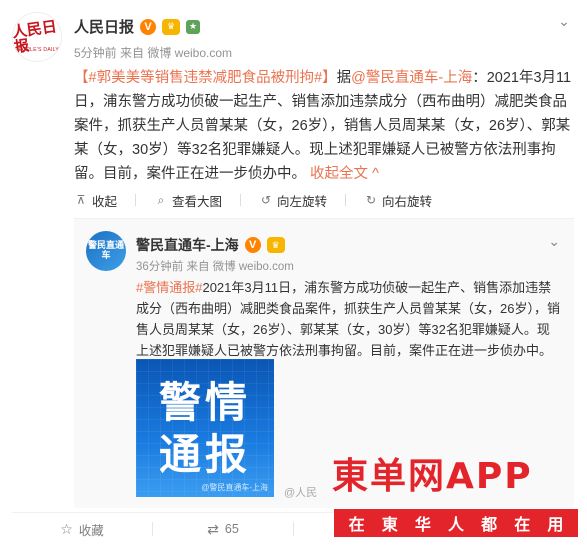 This screenshot has height=545, width=587. I want to click on rotate-right-icon: ↻, so click(371, 200).